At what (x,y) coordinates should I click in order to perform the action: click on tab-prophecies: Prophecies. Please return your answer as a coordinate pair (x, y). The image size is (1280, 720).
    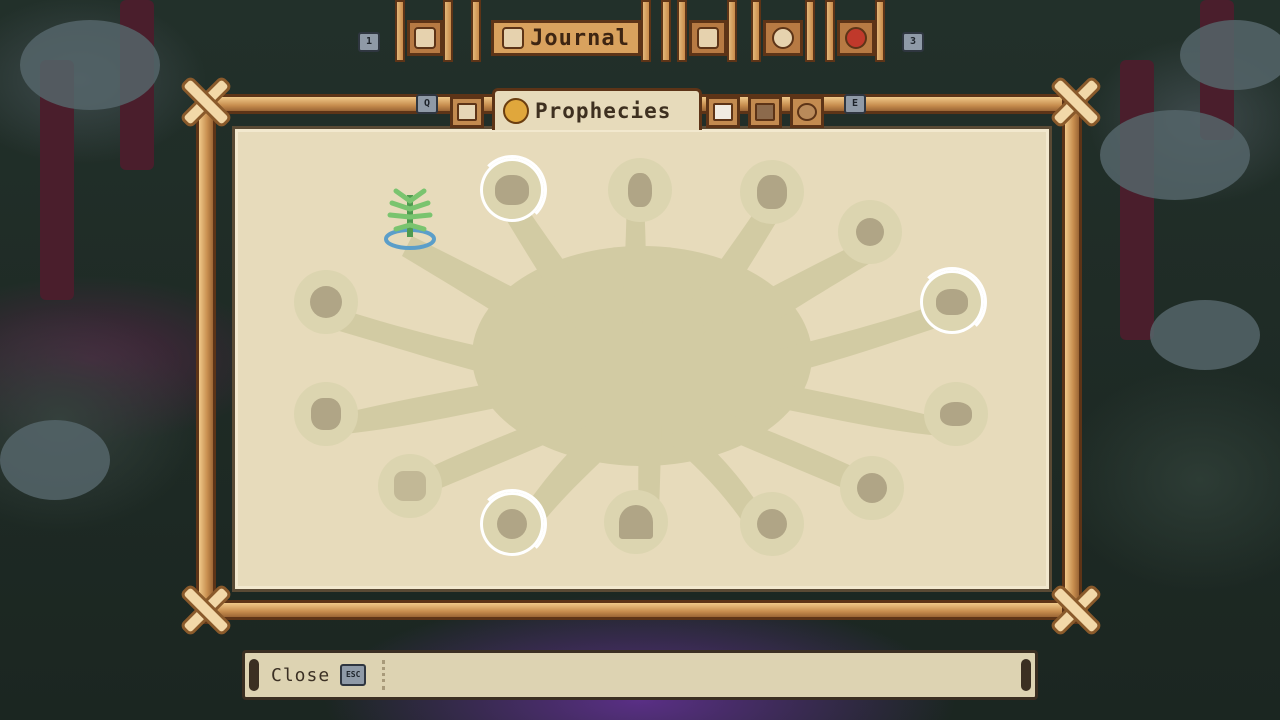
    Looking at the image, I should click on (597, 109).